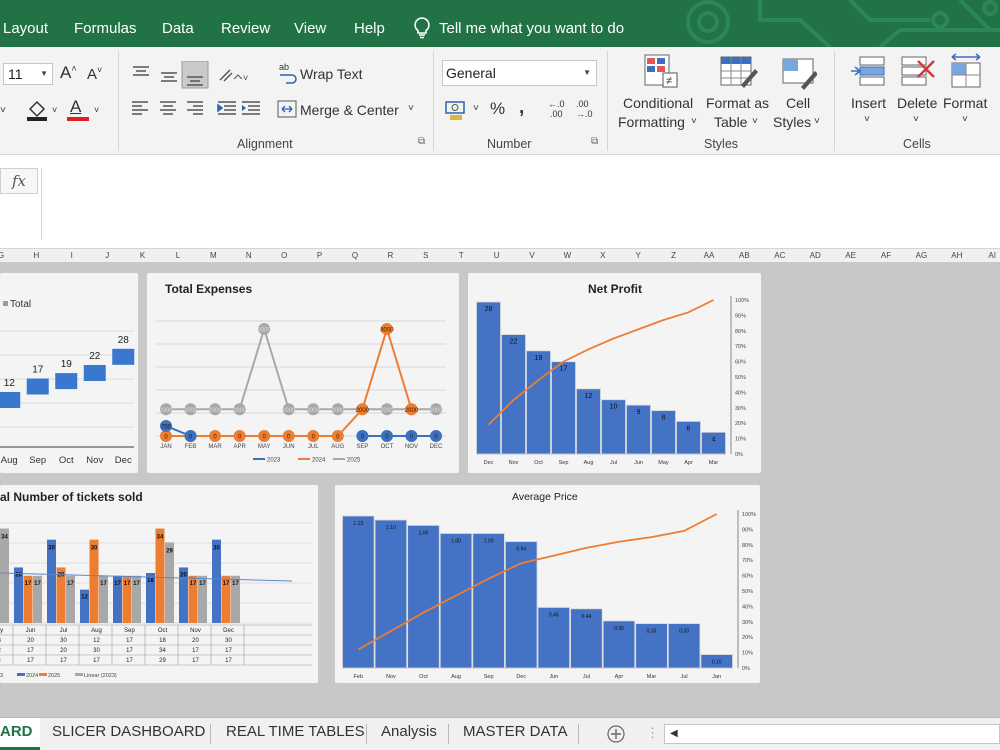  What do you see at coordinates (739, 73) in the screenshot?
I see `format-as-table-icon` at bounding box center [739, 73].